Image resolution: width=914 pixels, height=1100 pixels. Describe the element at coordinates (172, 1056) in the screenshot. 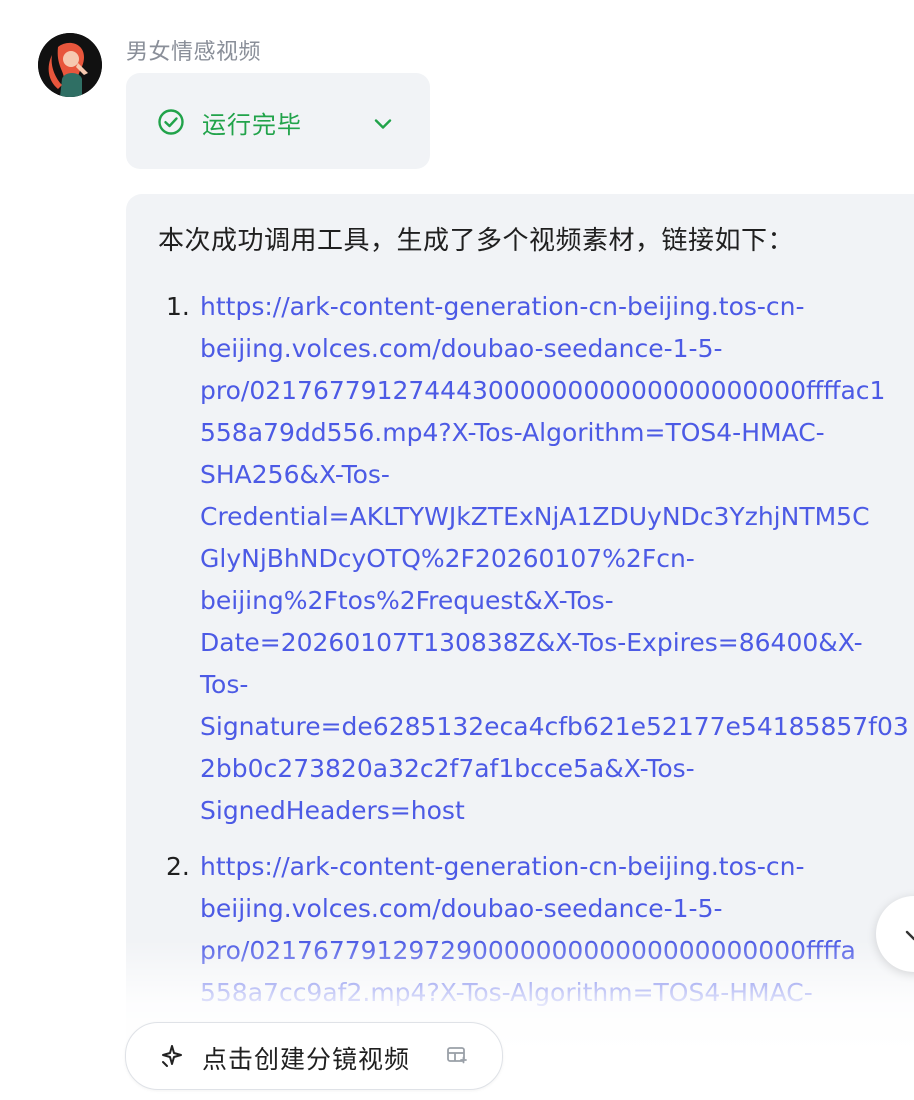

I see `sparkle-icon` at that location.